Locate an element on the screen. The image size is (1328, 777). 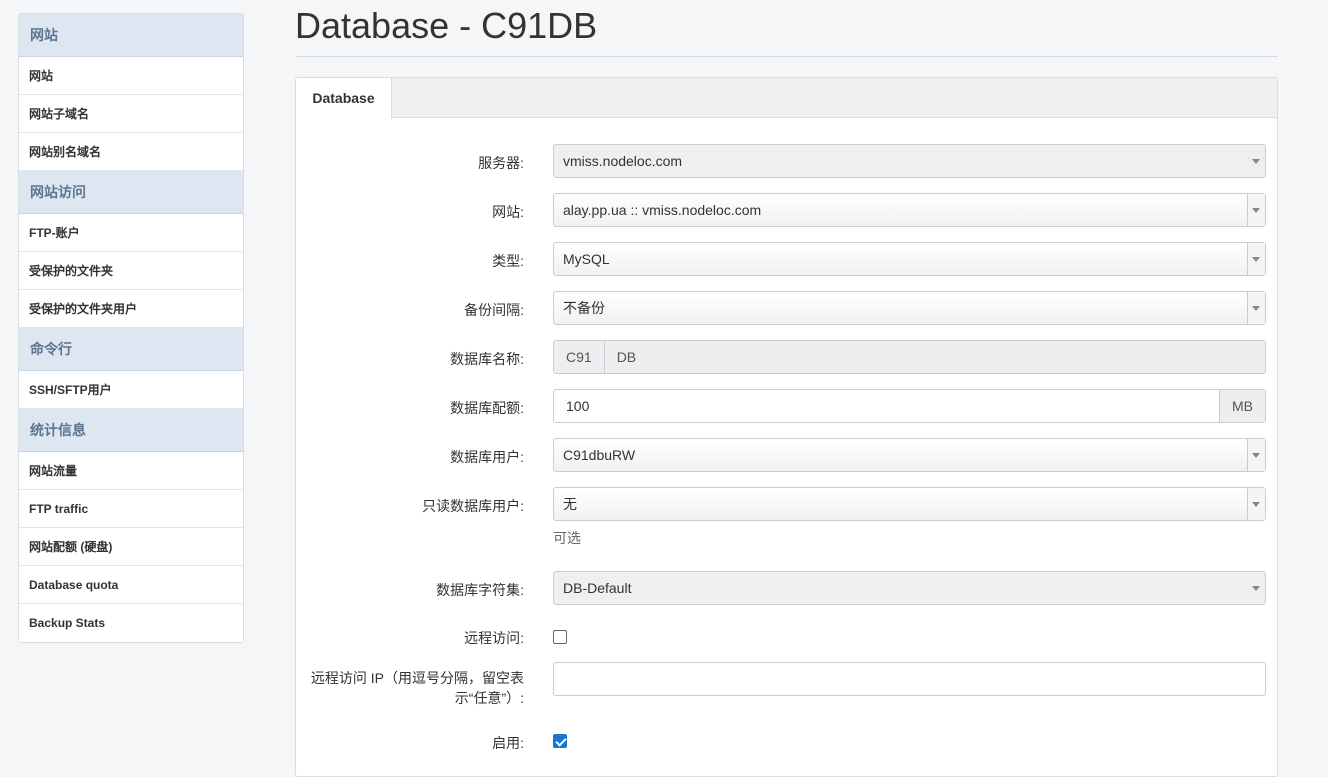
db-name-prefix: C91 is located at coordinates (579, 357).